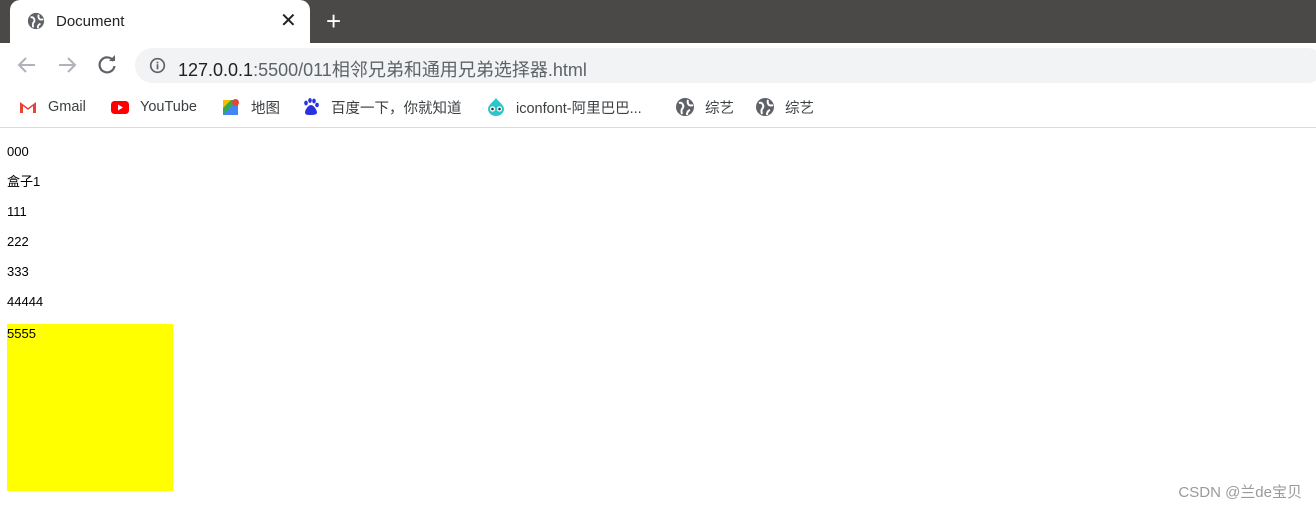  Describe the element at coordinates (1240, 492) in the screenshot. I see `watermark: CSDN @兰de宝贝` at that location.